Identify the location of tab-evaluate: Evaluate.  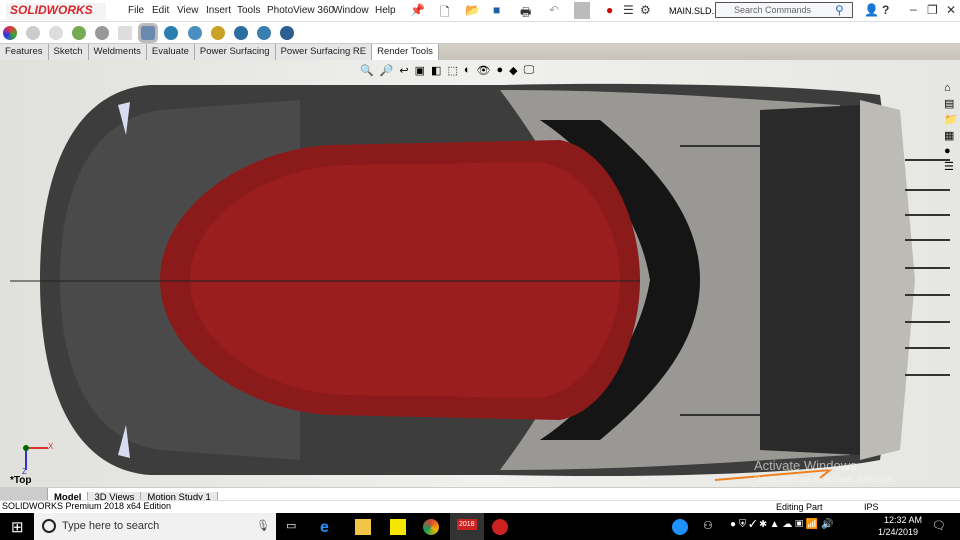
(170, 52).